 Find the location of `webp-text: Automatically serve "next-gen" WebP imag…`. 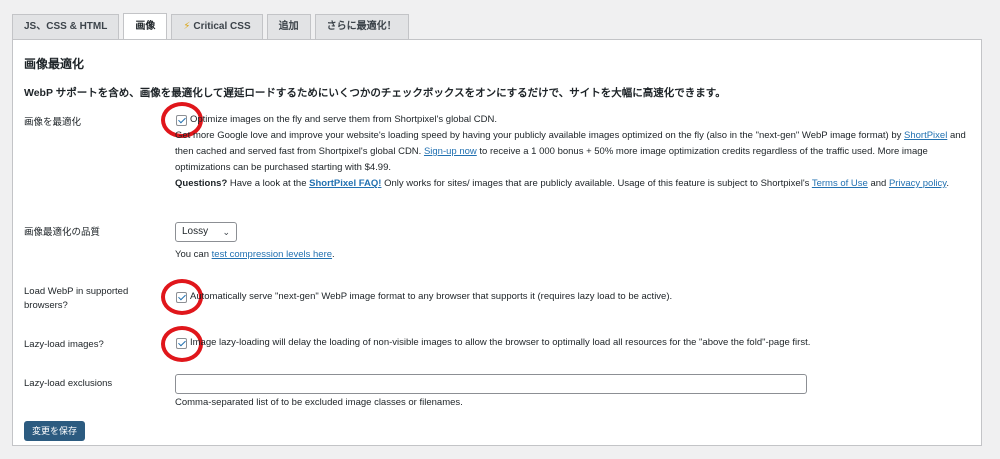

webp-text: Automatically serve "next-gen" WebP imag… is located at coordinates (431, 296).